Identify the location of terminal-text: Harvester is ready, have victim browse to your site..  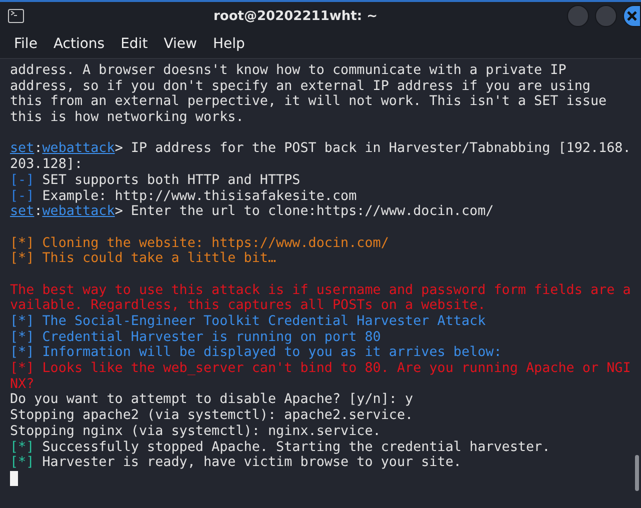
(251, 463).